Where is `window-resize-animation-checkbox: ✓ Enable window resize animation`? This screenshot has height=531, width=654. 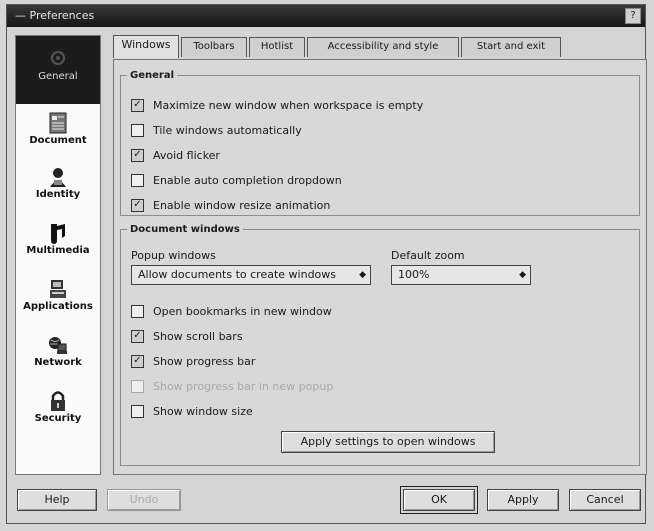
window-resize-animation-checkbox: ✓ Enable window resize animation is located at coordinates (230, 207).